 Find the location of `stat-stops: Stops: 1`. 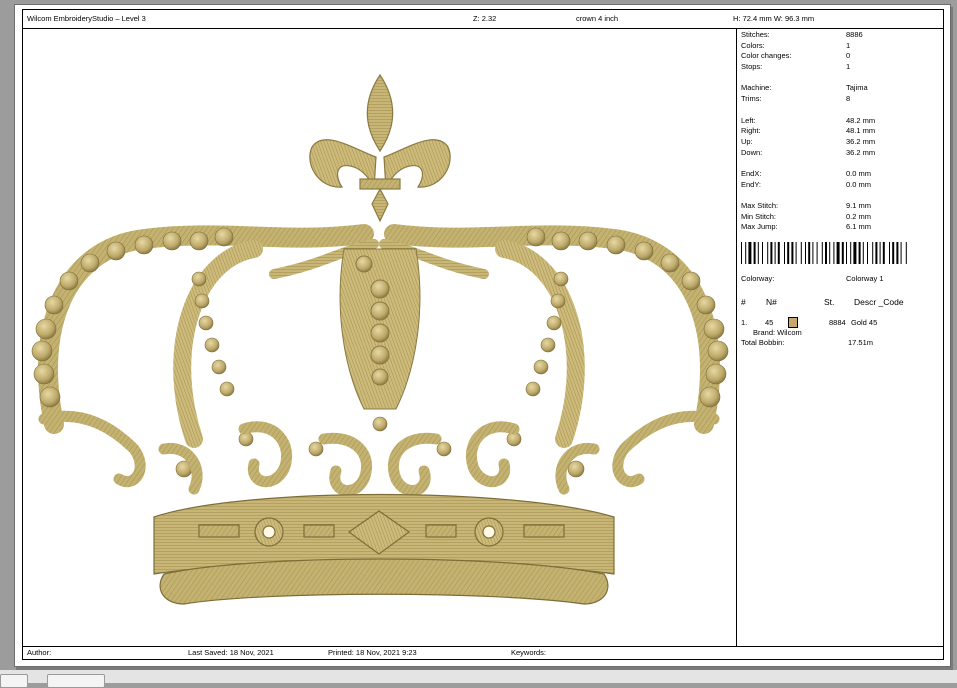

stat-stops: Stops: 1 is located at coordinates (796, 66).